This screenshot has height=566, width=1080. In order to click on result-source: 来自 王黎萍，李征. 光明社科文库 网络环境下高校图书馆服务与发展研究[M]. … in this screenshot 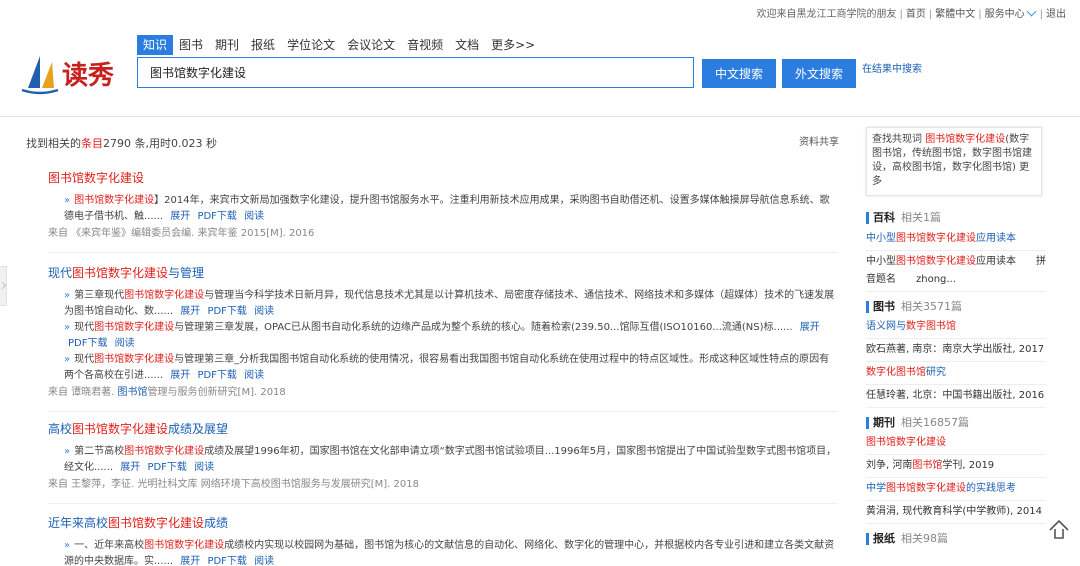, I will do `click(233, 484)`.